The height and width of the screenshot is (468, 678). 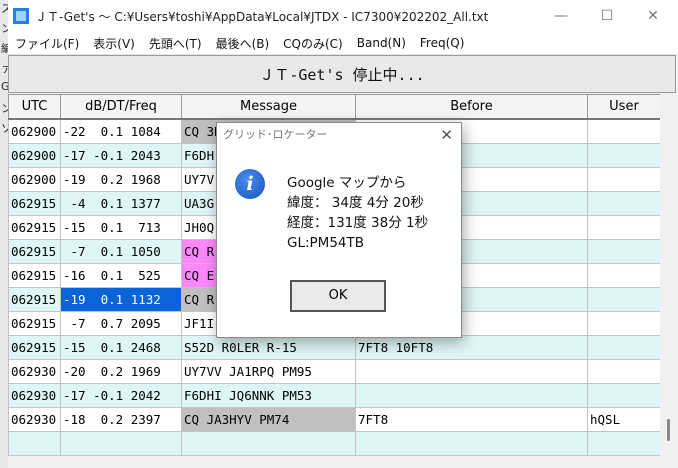 What do you see at coordinates (668, 281) in the screenshot?
I see `vertical-scrollbar` at bounding box center [668, 281].